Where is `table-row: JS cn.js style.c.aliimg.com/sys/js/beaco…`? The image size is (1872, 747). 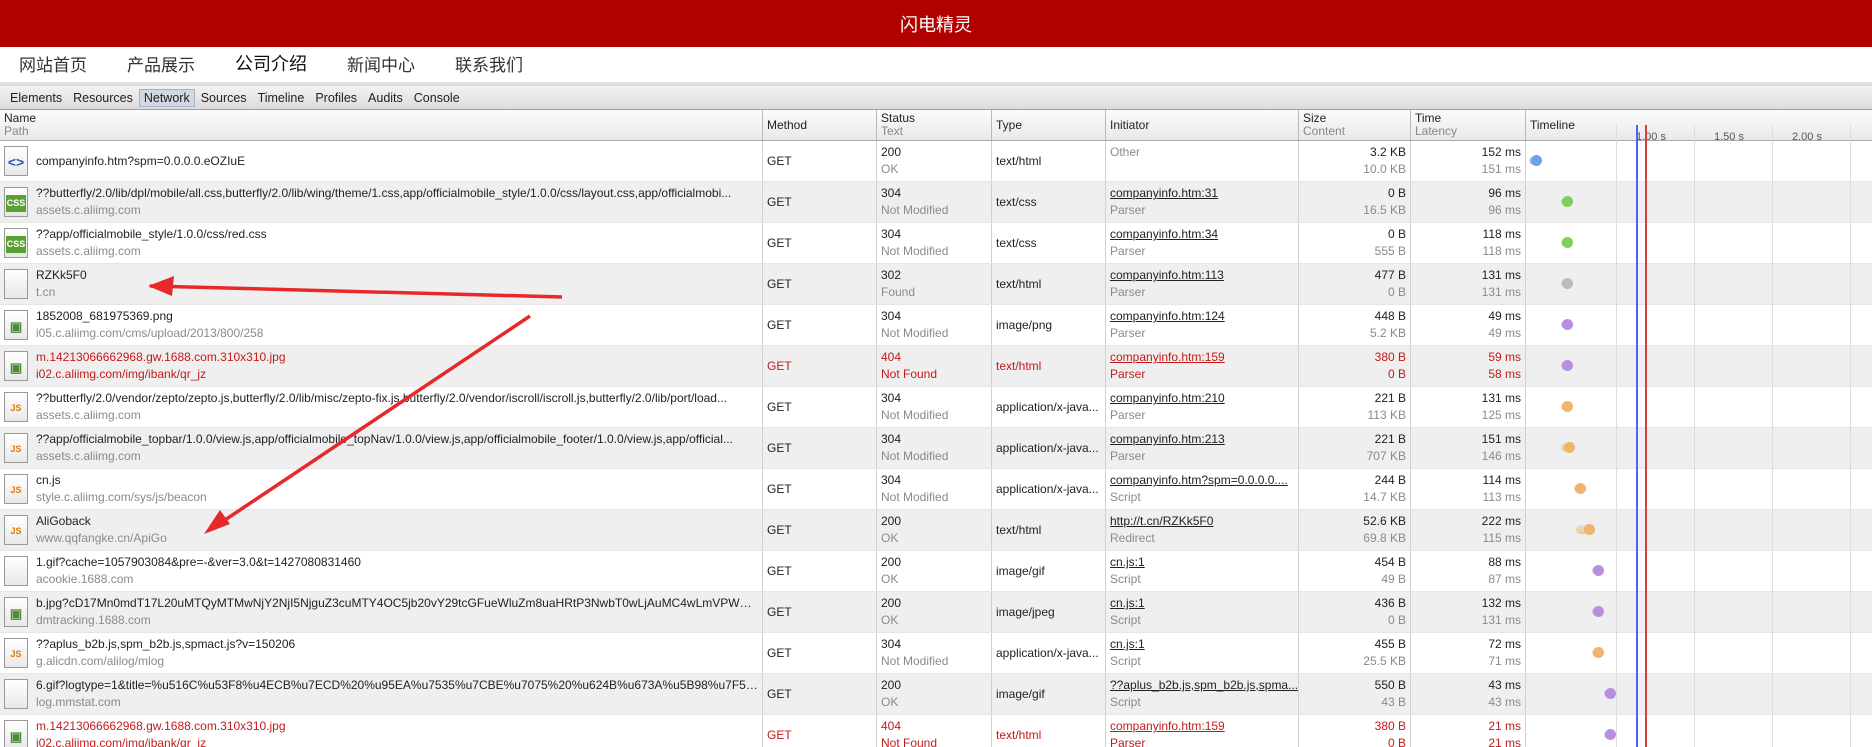 table-row: JS cn.js style.c.aliimg.com/sys/js/beaco… is located at coordinates (936, 489).